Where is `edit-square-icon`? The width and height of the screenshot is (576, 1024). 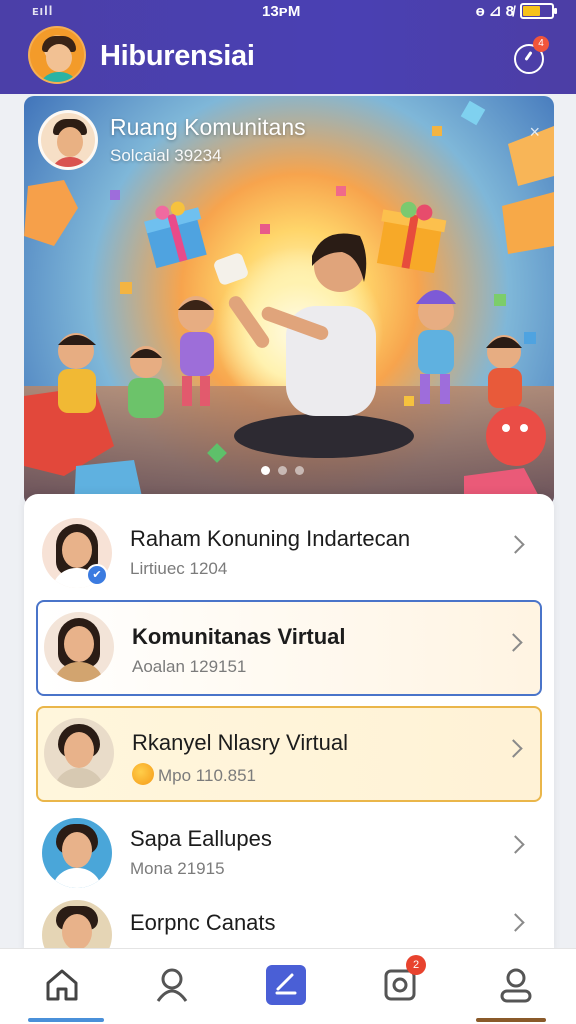 edit-square-icon is located at coordinates (286, 985).